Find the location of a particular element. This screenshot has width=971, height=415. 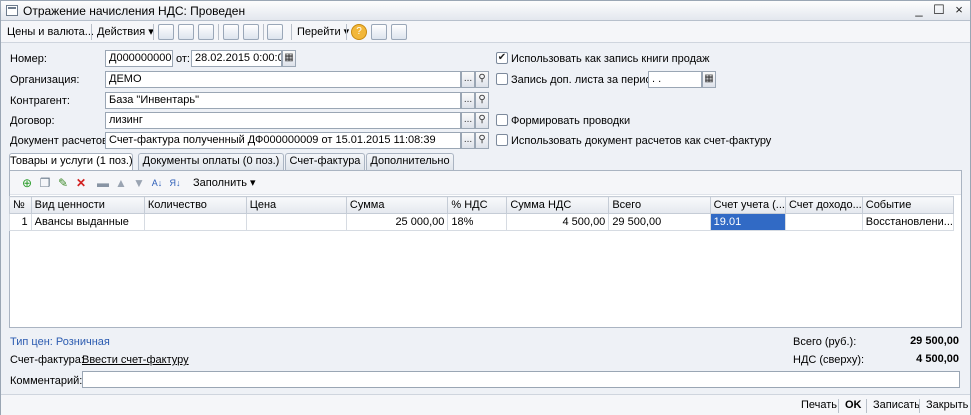

close-button: × is located at coordinates (959, 10).